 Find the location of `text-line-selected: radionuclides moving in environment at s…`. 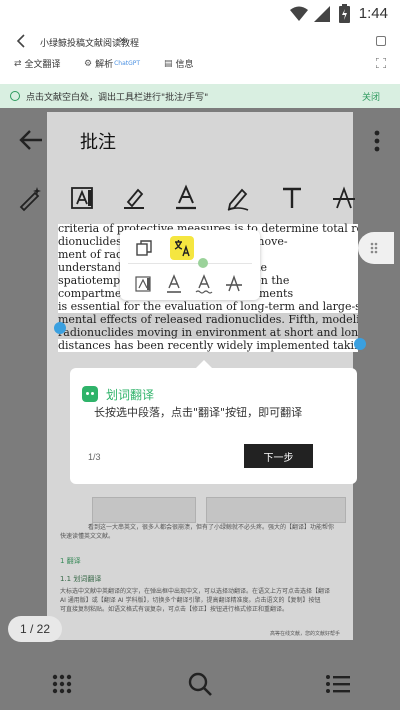

text-line-selected: radionuclides moving in environment at s… is located at coordinates (208, 332).